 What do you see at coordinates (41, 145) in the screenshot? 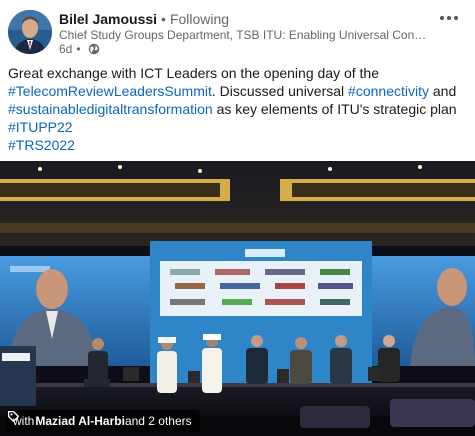
I see `hashtag-link: #TRS2022` at bounding box center [41, 145].